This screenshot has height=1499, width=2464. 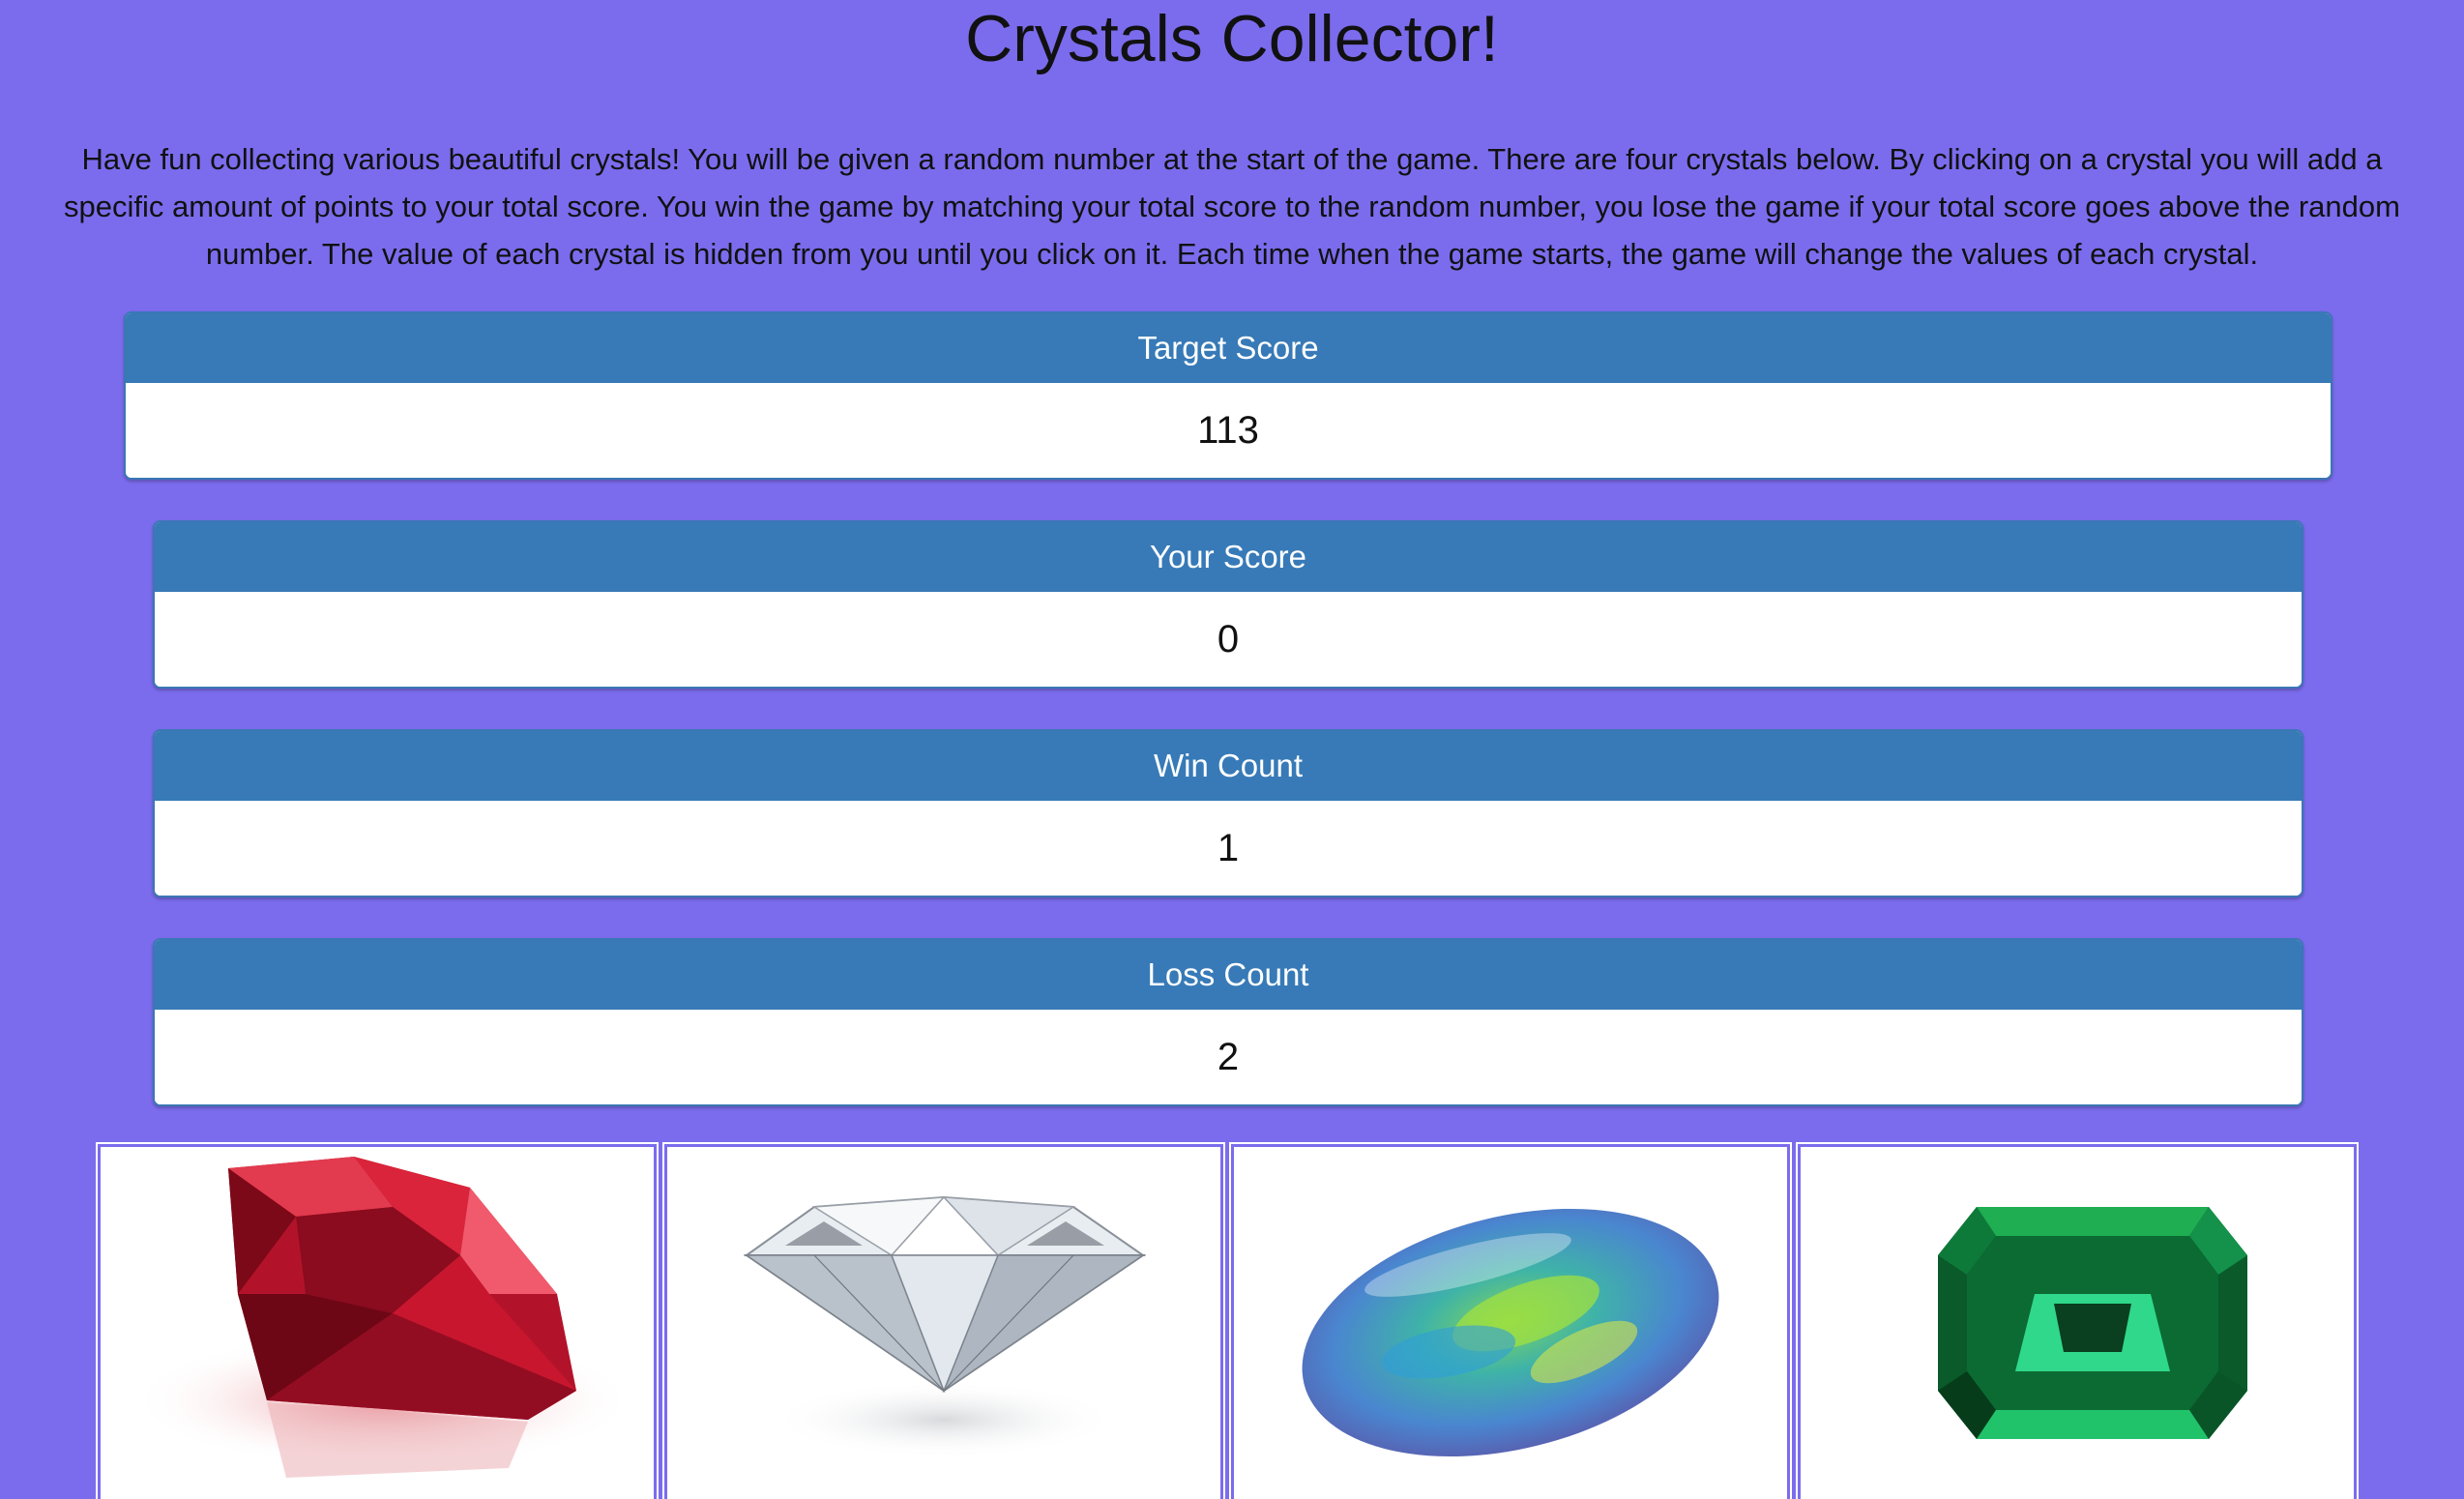 What do you see at coordinates (1229, 975) in the screenshot?
I see `loss-count-label: Loss Count` at bounding box center [1229, 975].